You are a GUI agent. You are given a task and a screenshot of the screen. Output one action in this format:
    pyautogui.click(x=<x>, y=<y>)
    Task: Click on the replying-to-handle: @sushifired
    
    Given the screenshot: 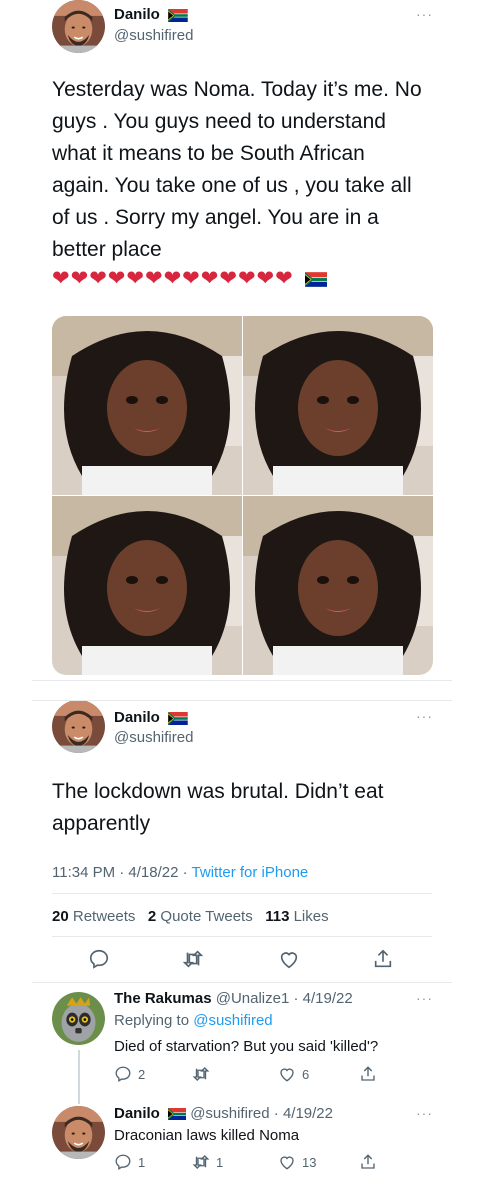 What is the action you would take?
    pyautogui.click(x=232, y=1020)
    